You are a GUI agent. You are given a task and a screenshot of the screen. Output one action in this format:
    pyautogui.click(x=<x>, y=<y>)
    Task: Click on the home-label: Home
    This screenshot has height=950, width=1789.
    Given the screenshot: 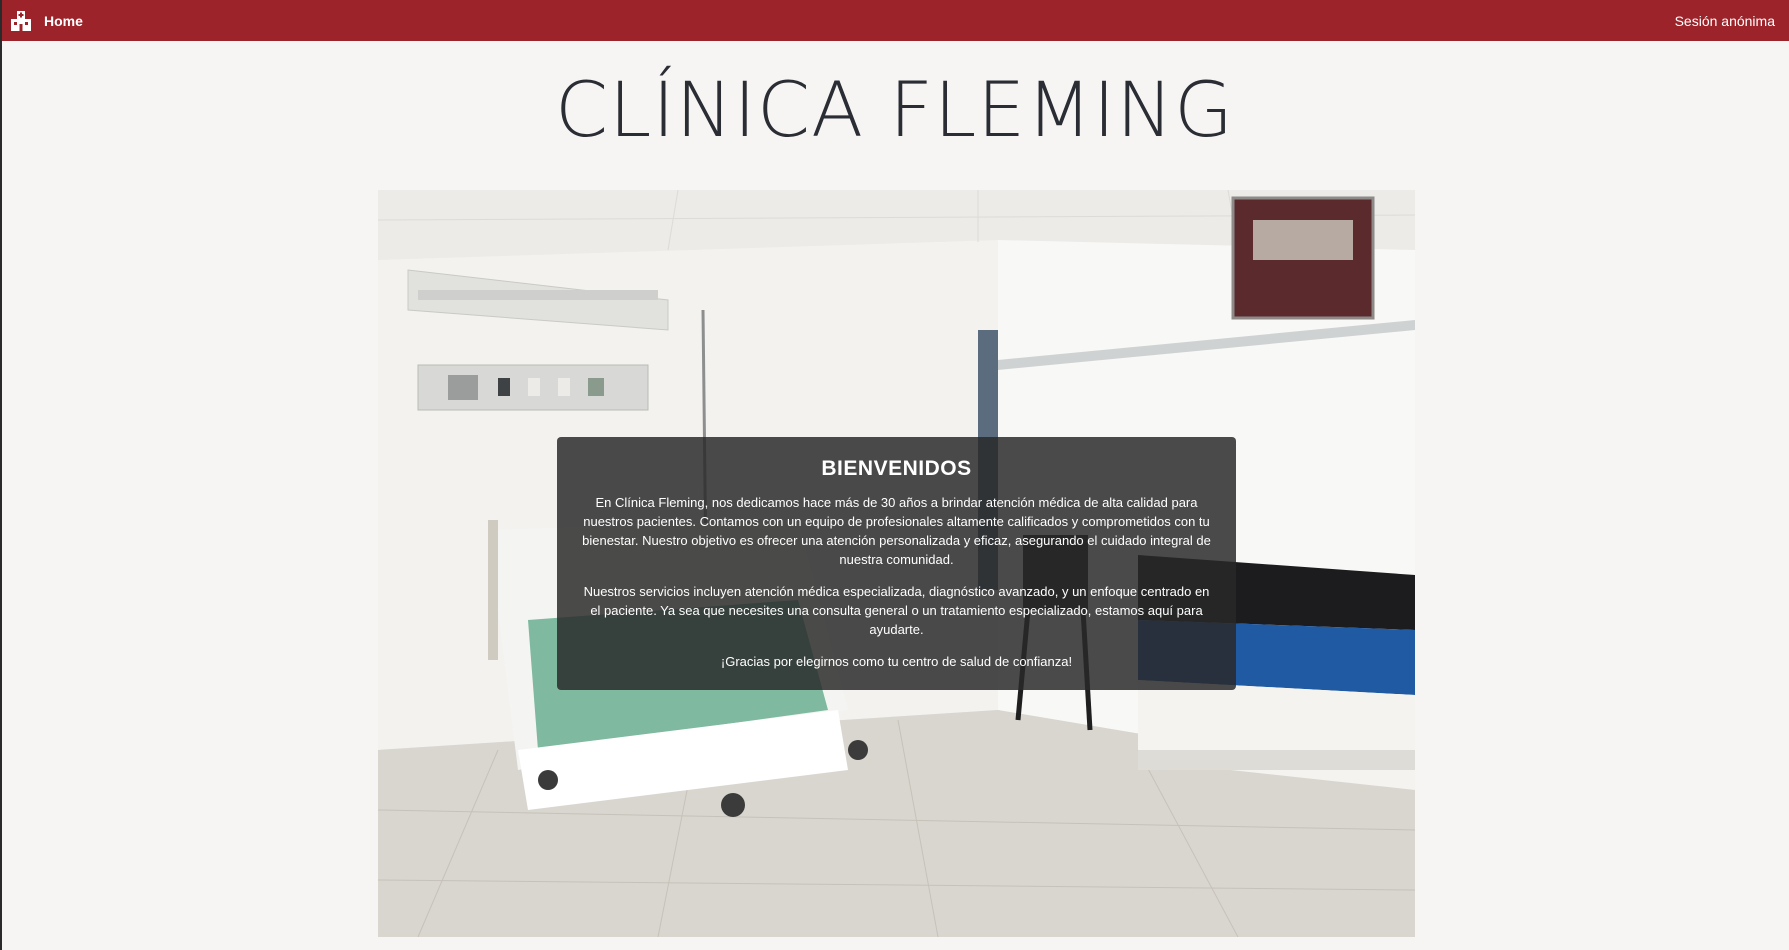 What is the action you would take?
    pyautogui.click(x=63, y=20)
    